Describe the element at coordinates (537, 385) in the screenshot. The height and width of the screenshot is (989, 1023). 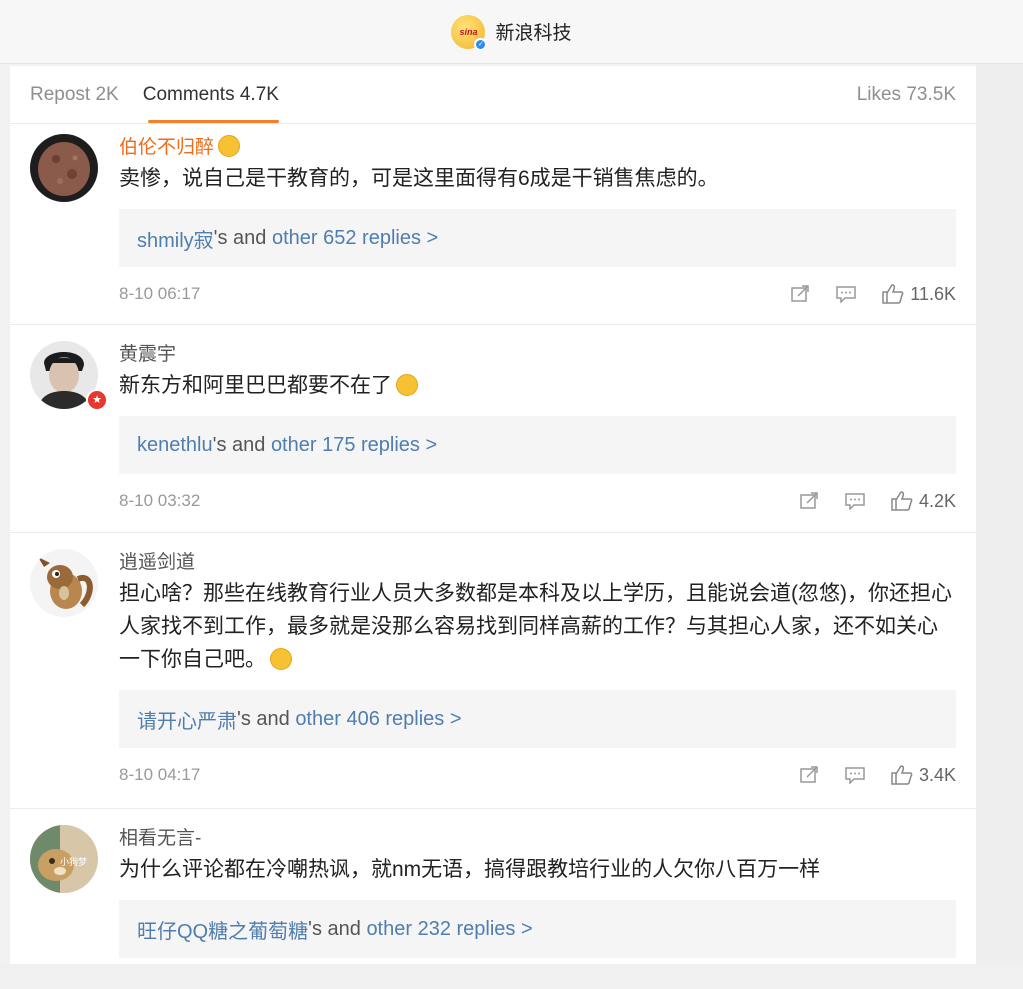
I see `comment-text: 新东方和阿里巴巴都要不在了` at that location.